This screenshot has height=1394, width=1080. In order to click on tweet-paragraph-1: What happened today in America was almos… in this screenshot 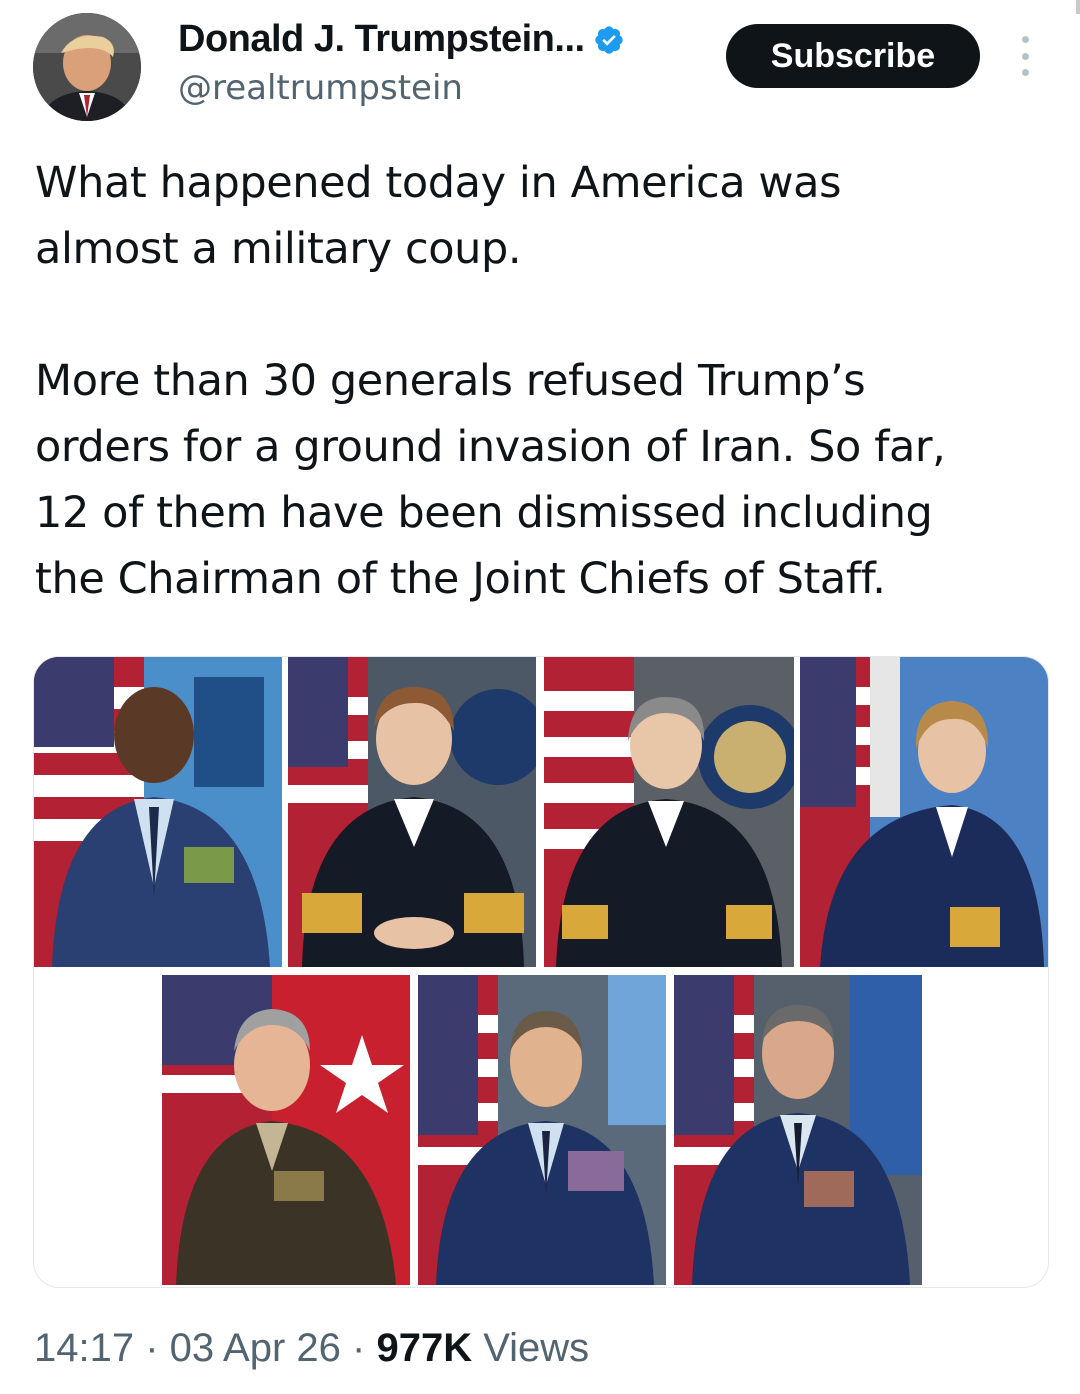, I will do `click(438, 216)`.